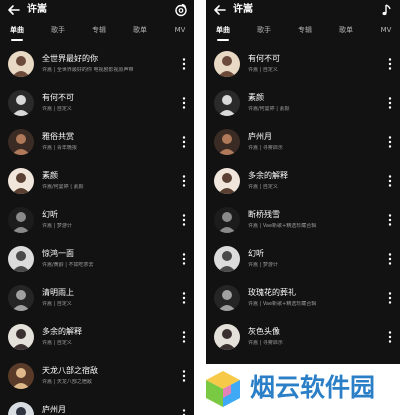 The width and height of the screenshot is (400, 415). Describe the element at coordinates (97, 141) in the screenshot. I see `song-row: 雅俗共赏 许嵩 | 青年晚报` at that location.